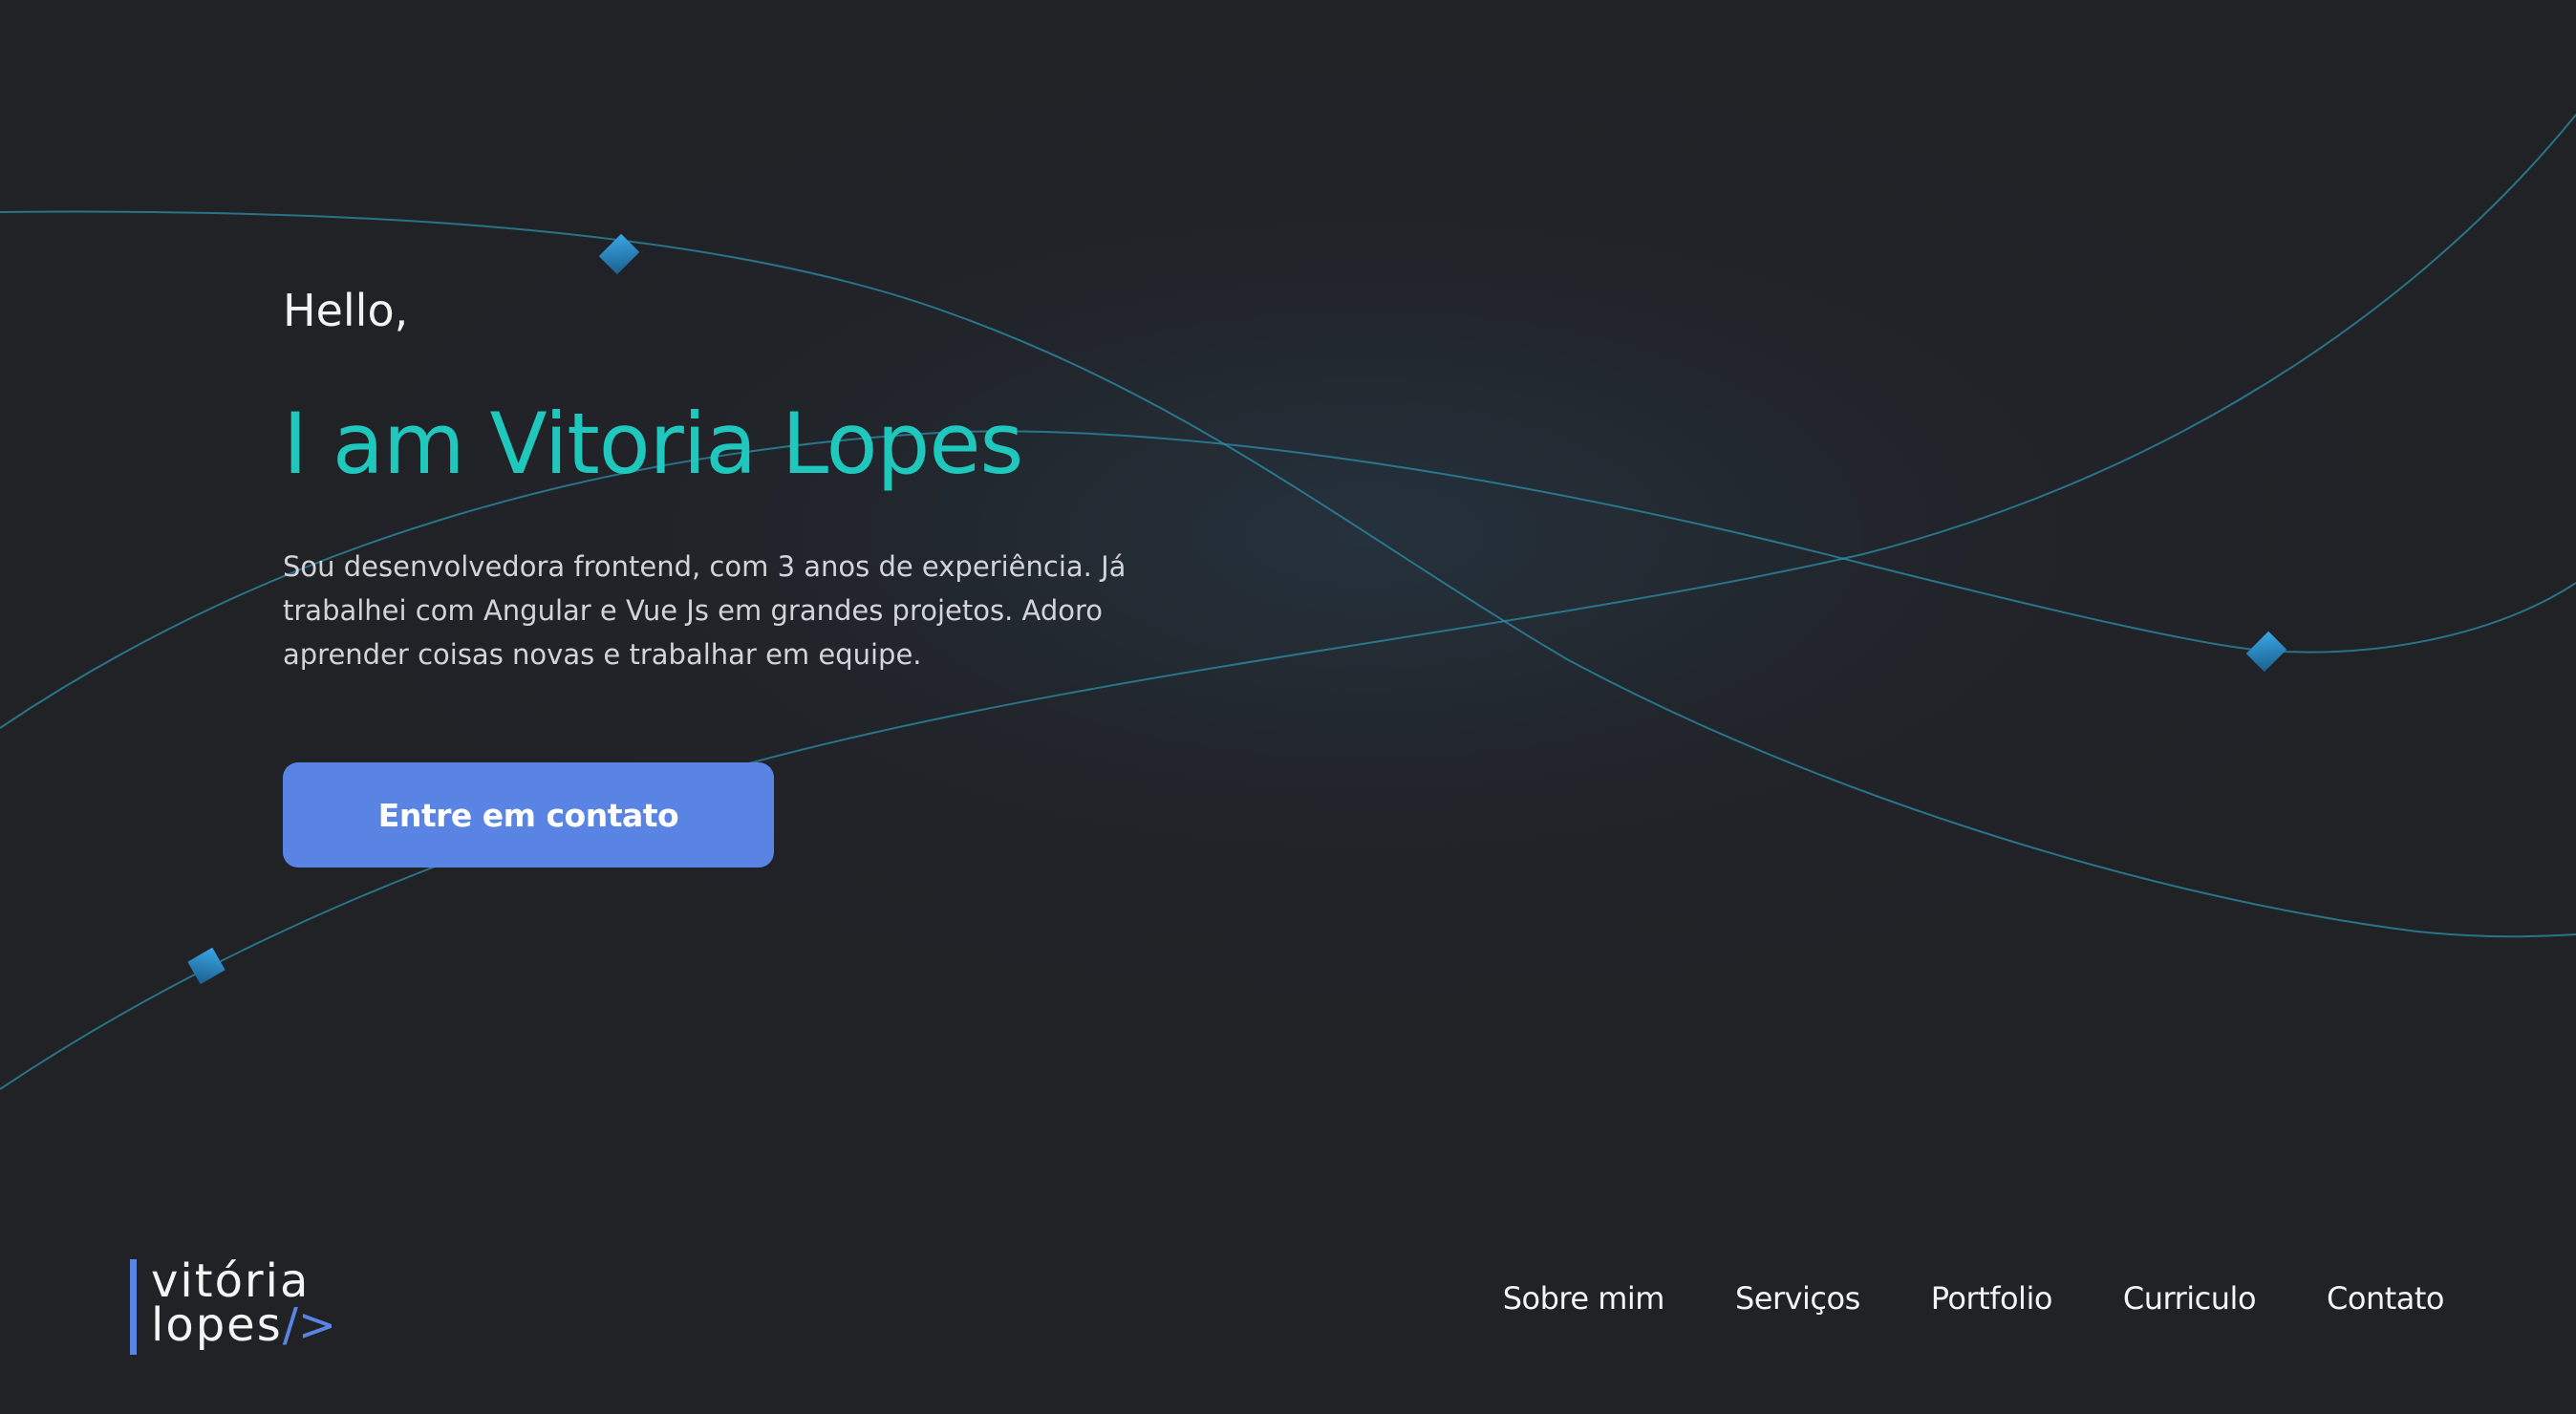  What do you see at coordinates (309, 1325) in the screenshot?
I see `code-tag-icon: />` at bounding box center [309, 1325].